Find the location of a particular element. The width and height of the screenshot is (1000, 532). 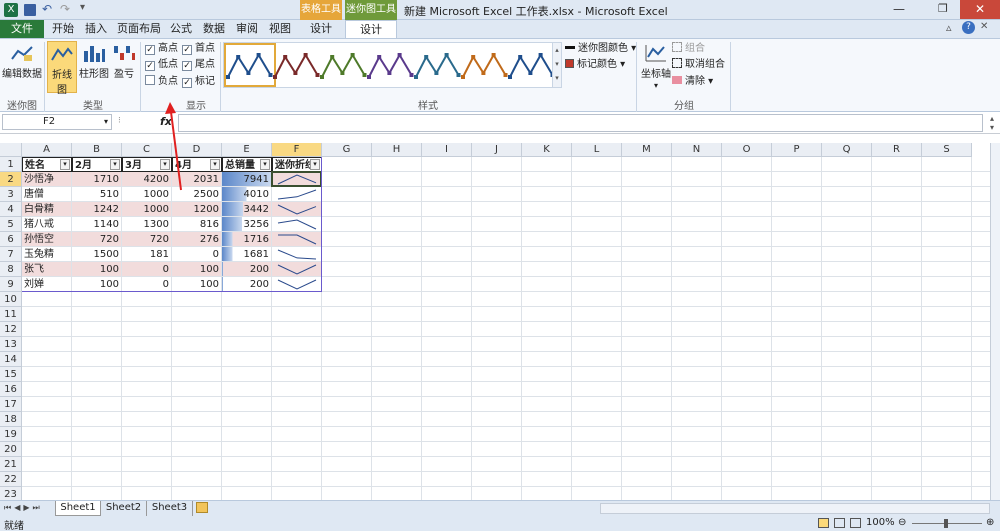

value-cell: 276 is located at coordinates (197, 239).